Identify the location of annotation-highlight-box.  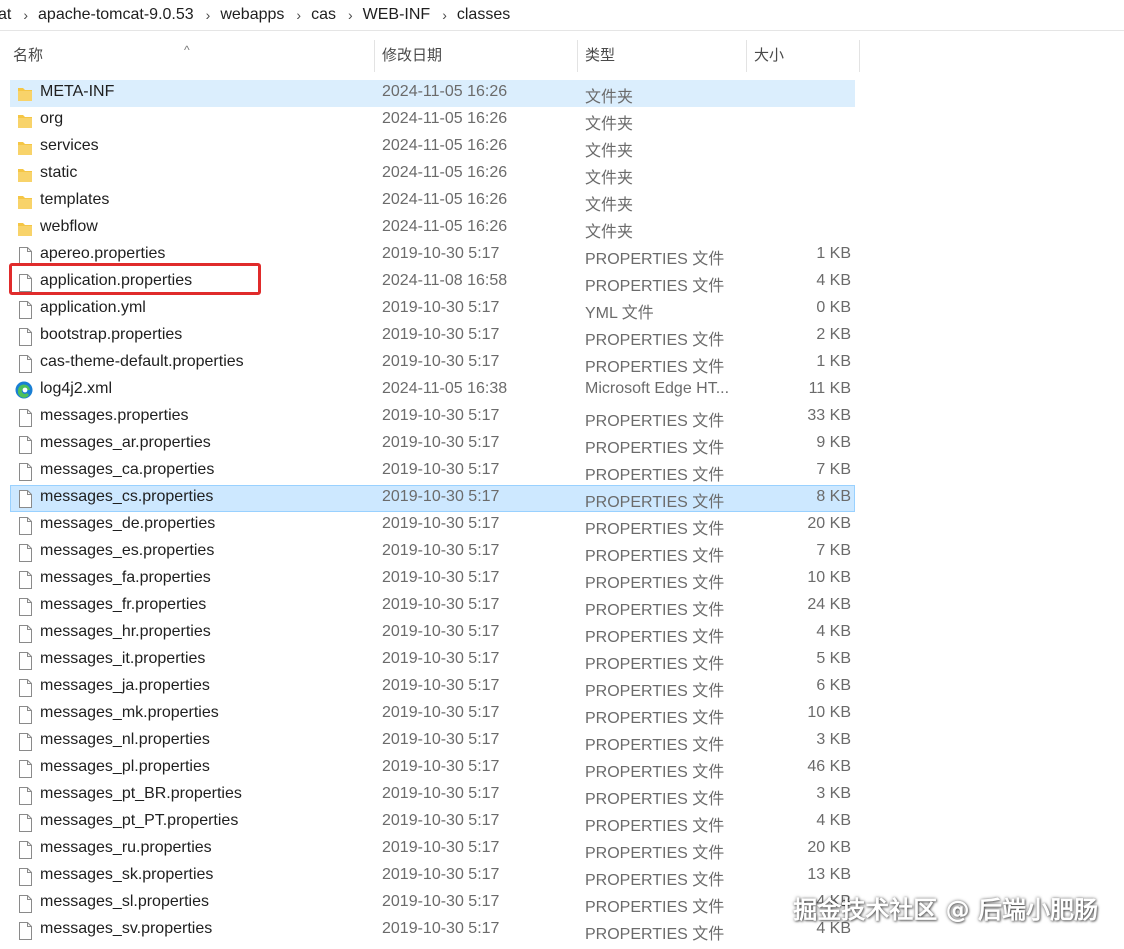
(135, 279).